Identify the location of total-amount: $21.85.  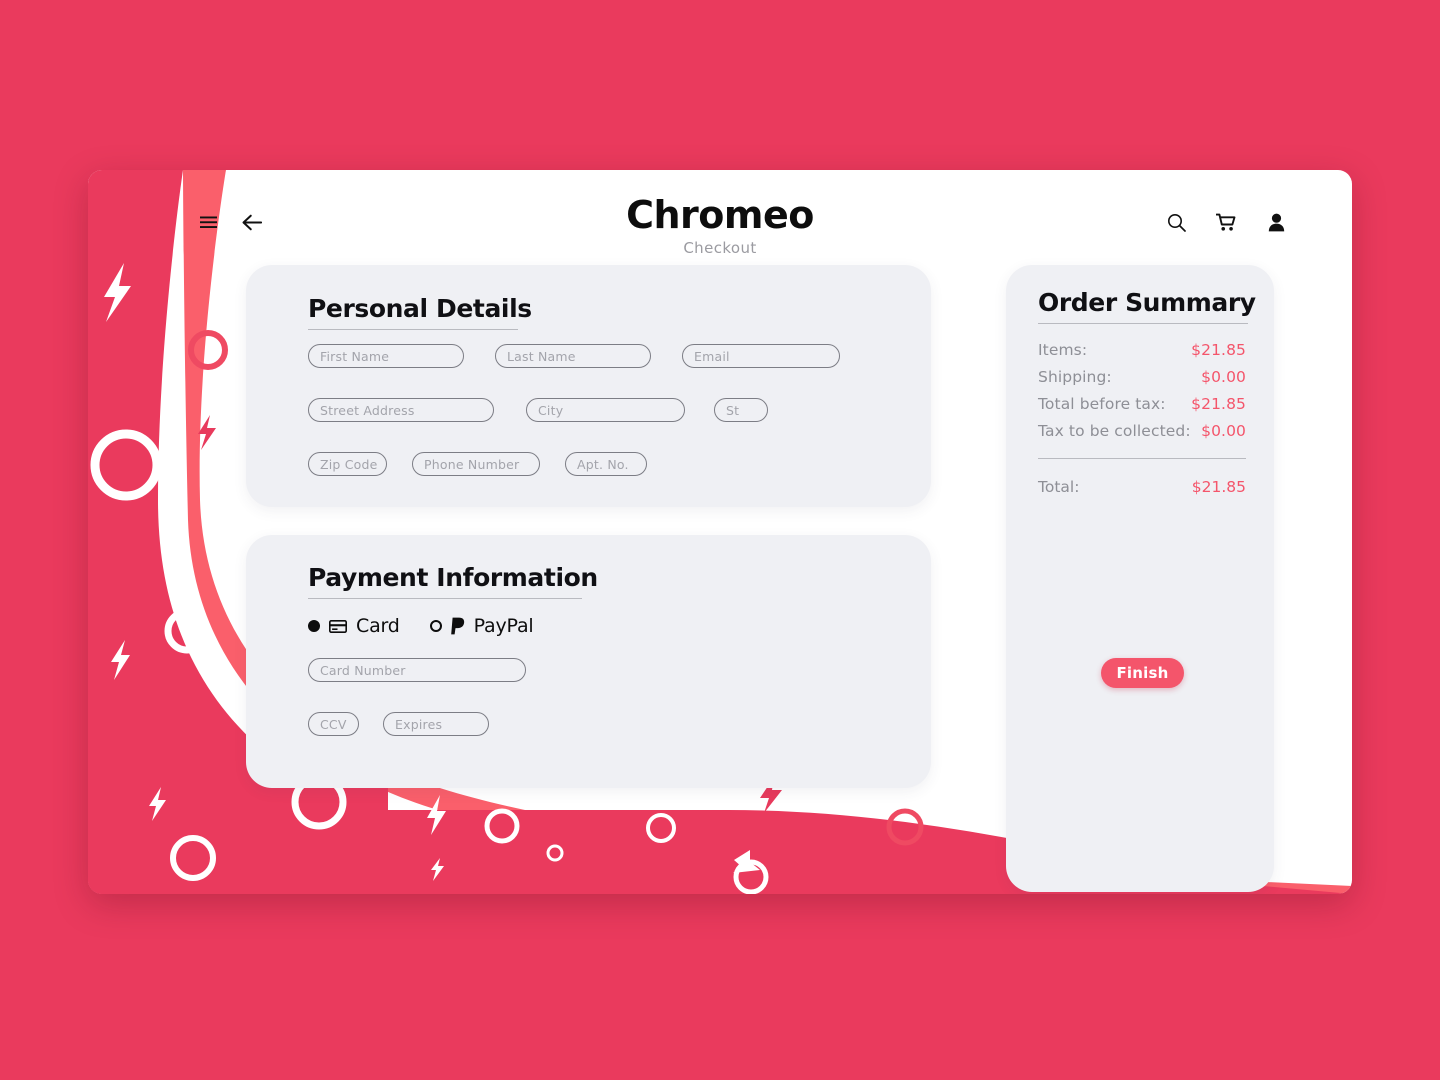
(1218, 487).